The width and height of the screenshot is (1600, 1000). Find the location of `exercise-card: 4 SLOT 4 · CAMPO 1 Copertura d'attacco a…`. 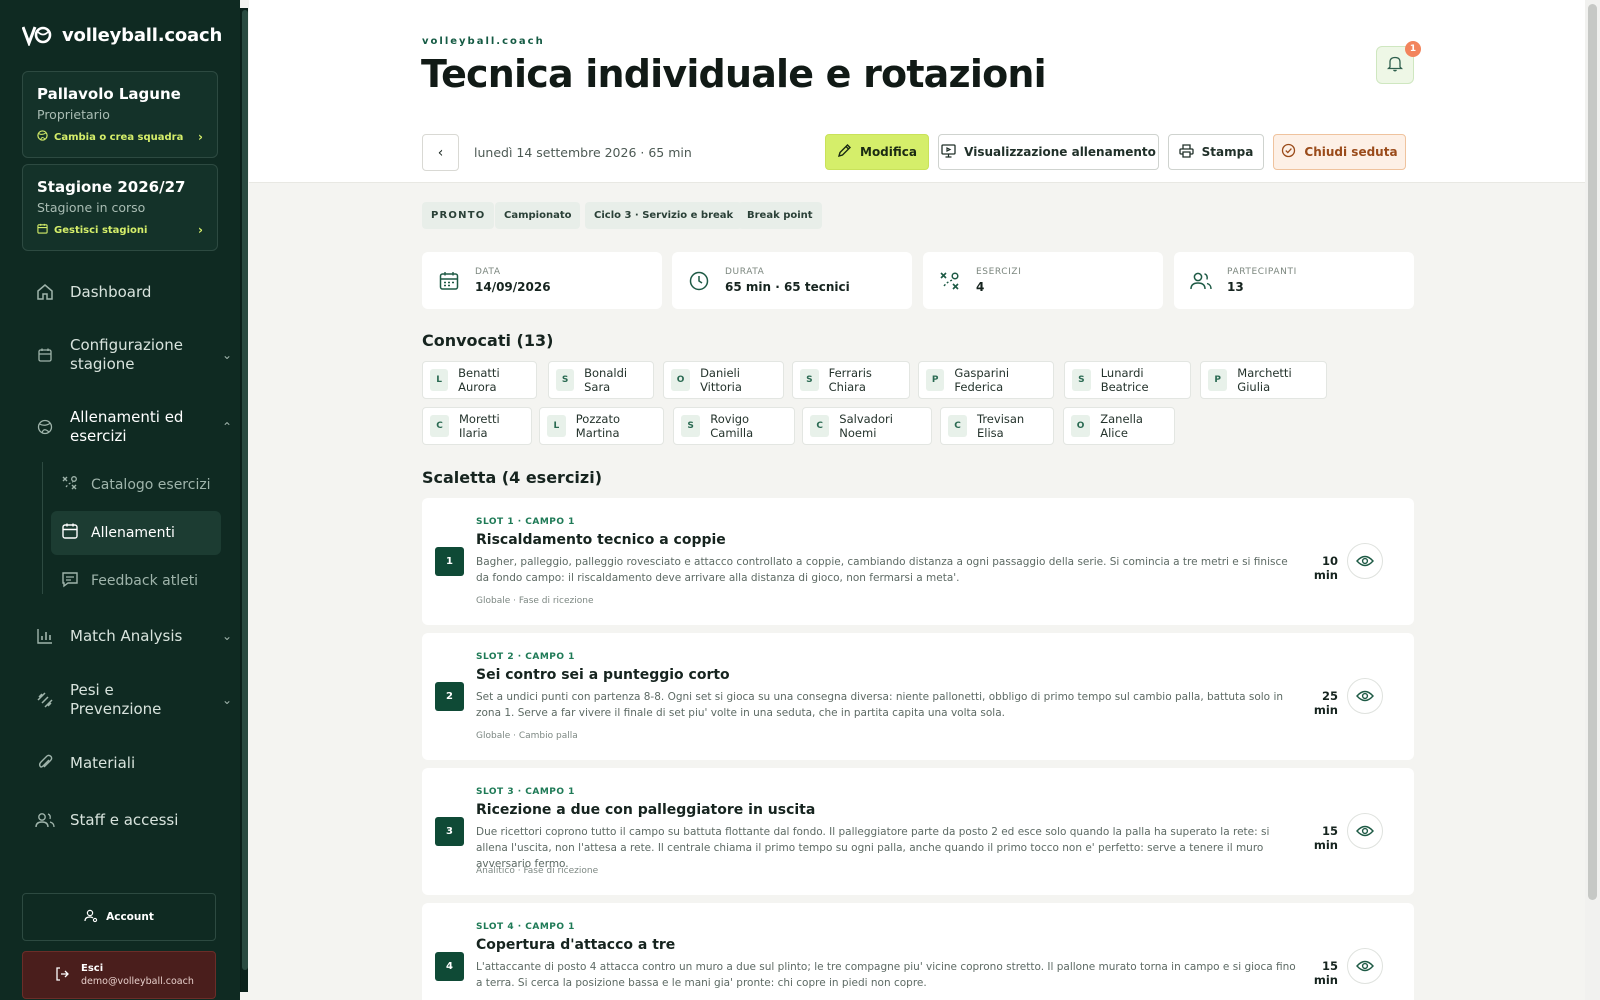

exercise-card: 4 SLOT 4 · CAMPO 1 Copertura d'attacco a… is located at coordinates (918, 951).